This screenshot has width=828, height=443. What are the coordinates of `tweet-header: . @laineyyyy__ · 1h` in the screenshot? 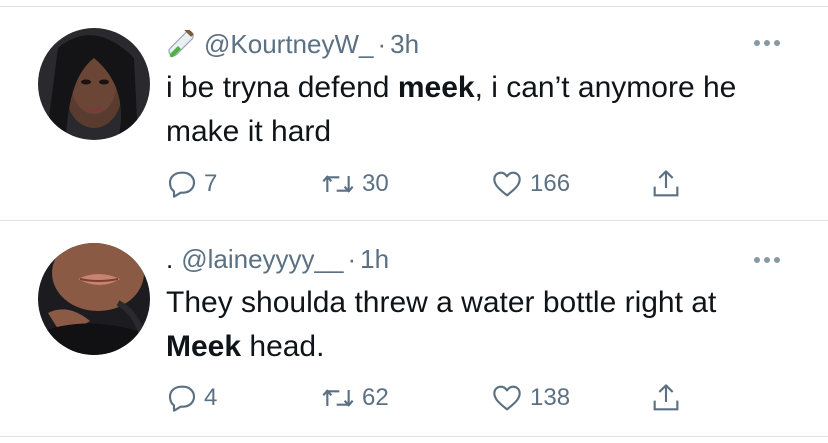 It's located at (277, 259).